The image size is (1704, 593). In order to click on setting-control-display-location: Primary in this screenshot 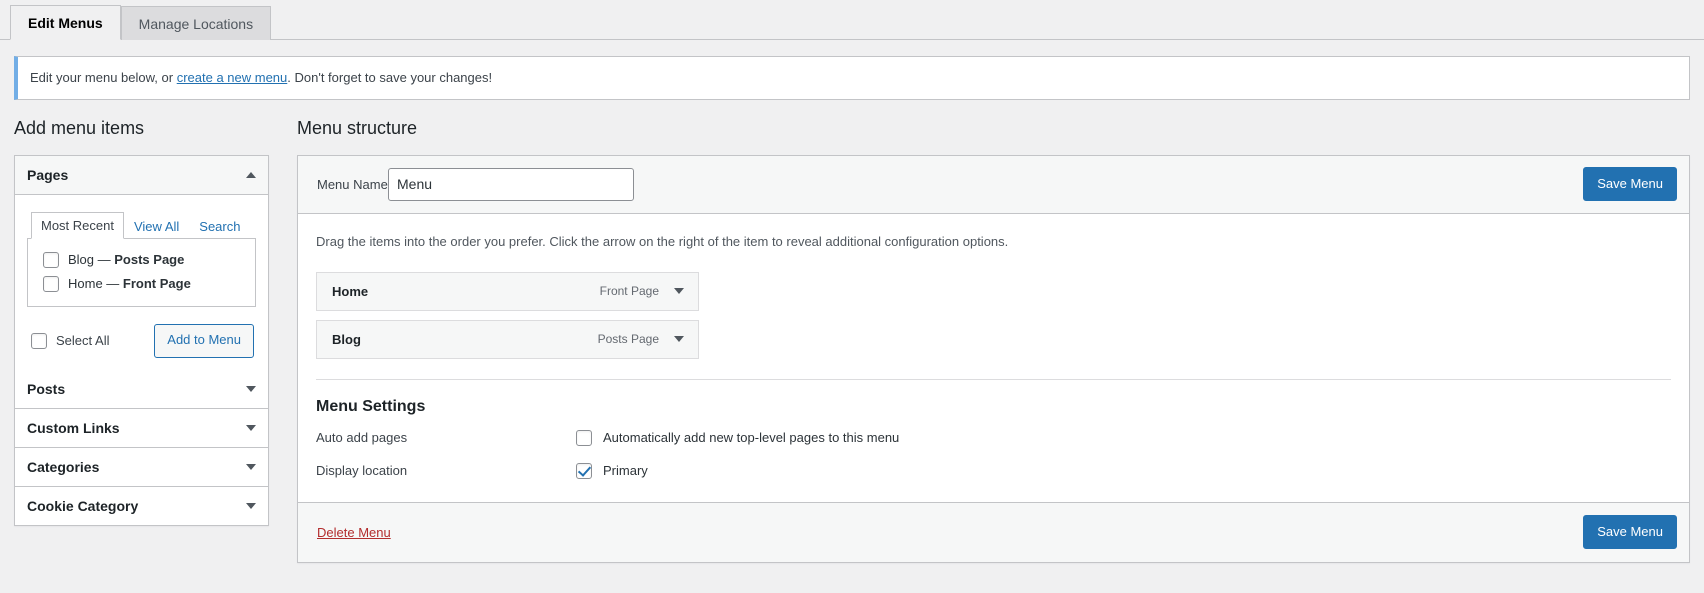, I will do `click(612, 470)`.